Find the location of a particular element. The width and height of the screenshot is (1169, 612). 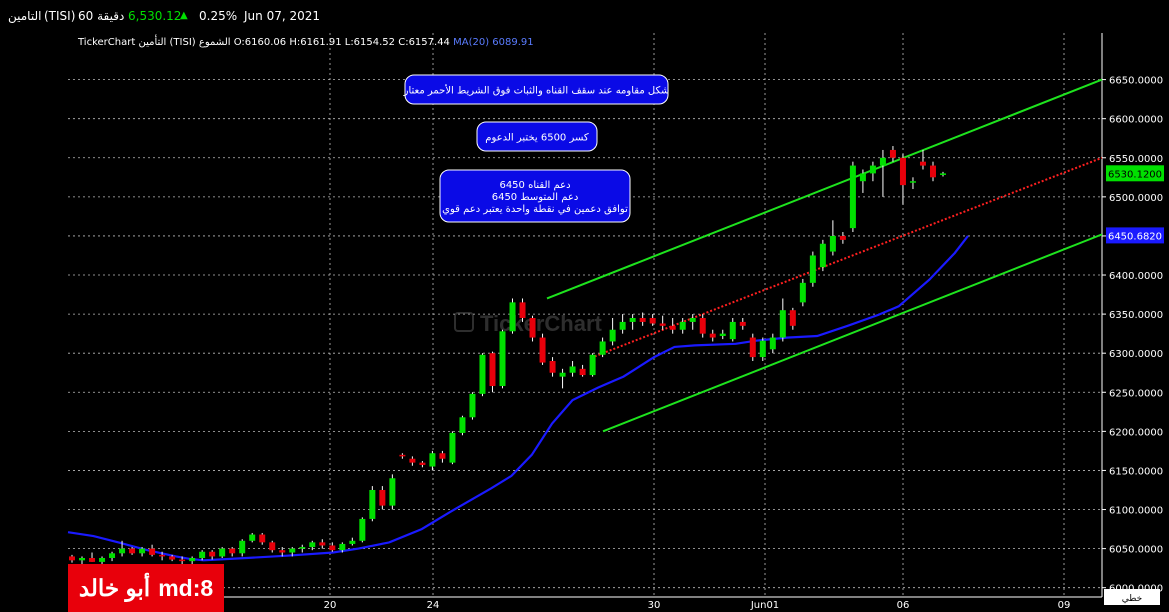

x-tick-label: 24 is located at coordinates (433, 605).